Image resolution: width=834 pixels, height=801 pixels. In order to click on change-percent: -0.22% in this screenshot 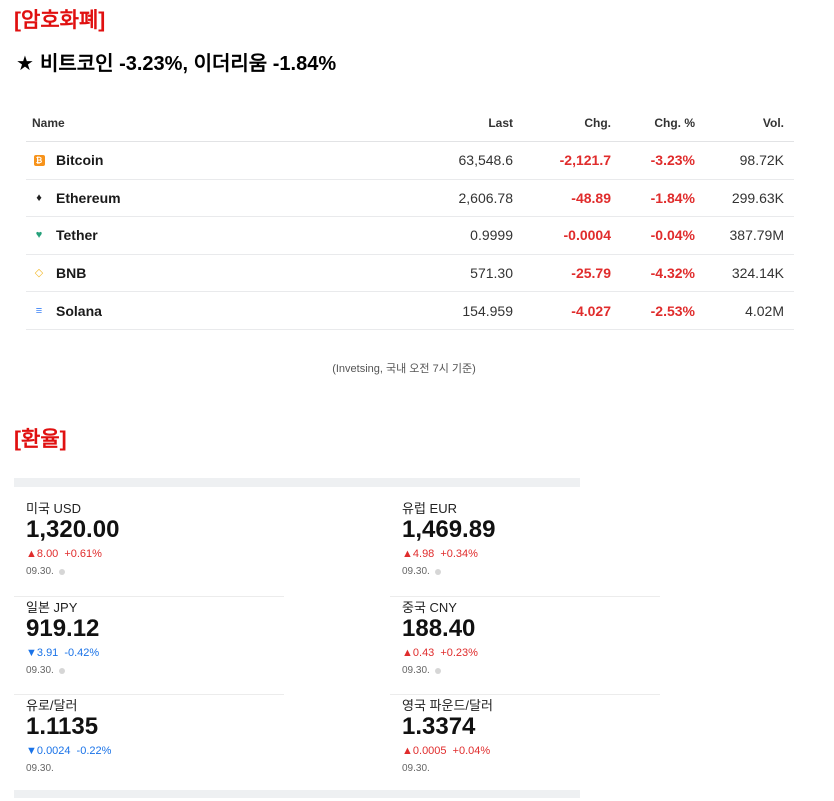, I will do `click(94, 751)`.